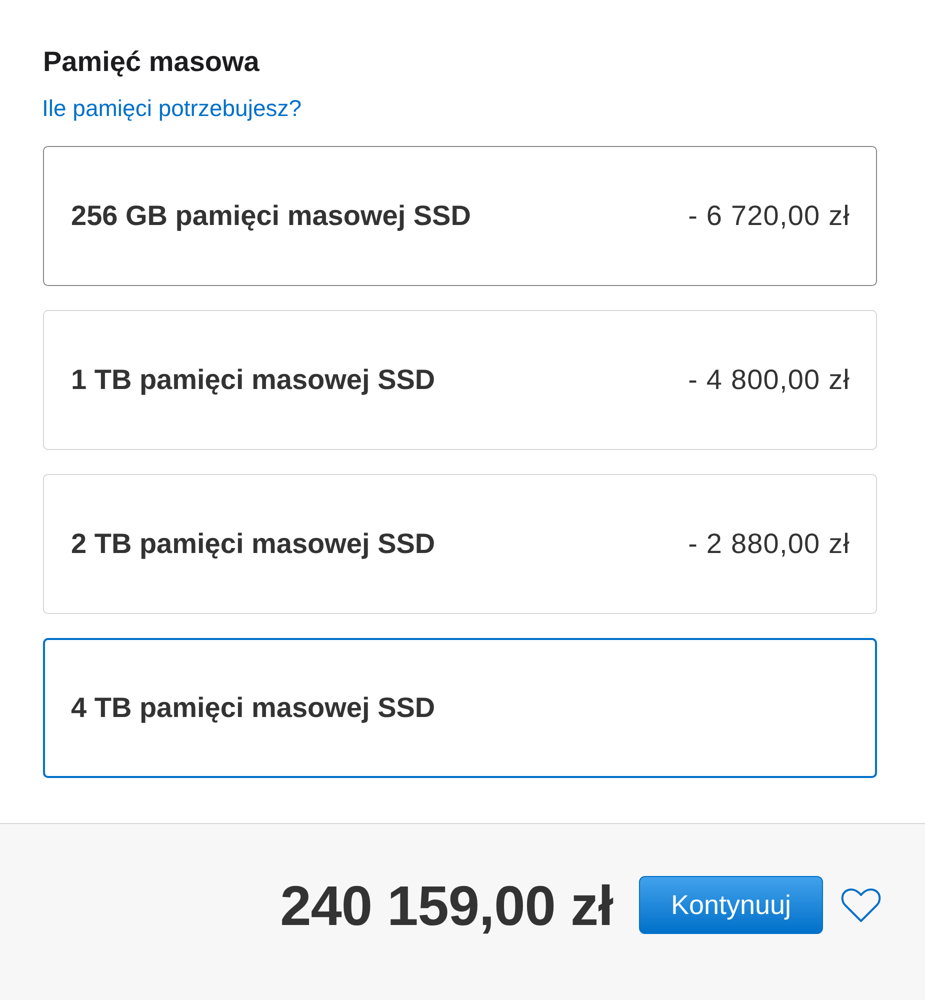  What do you see at coordinates (460, 708) in the screenshot?
I see `storage-option-card: 4 TB pamięci masowej SSD` at bounding box center [460, 708].